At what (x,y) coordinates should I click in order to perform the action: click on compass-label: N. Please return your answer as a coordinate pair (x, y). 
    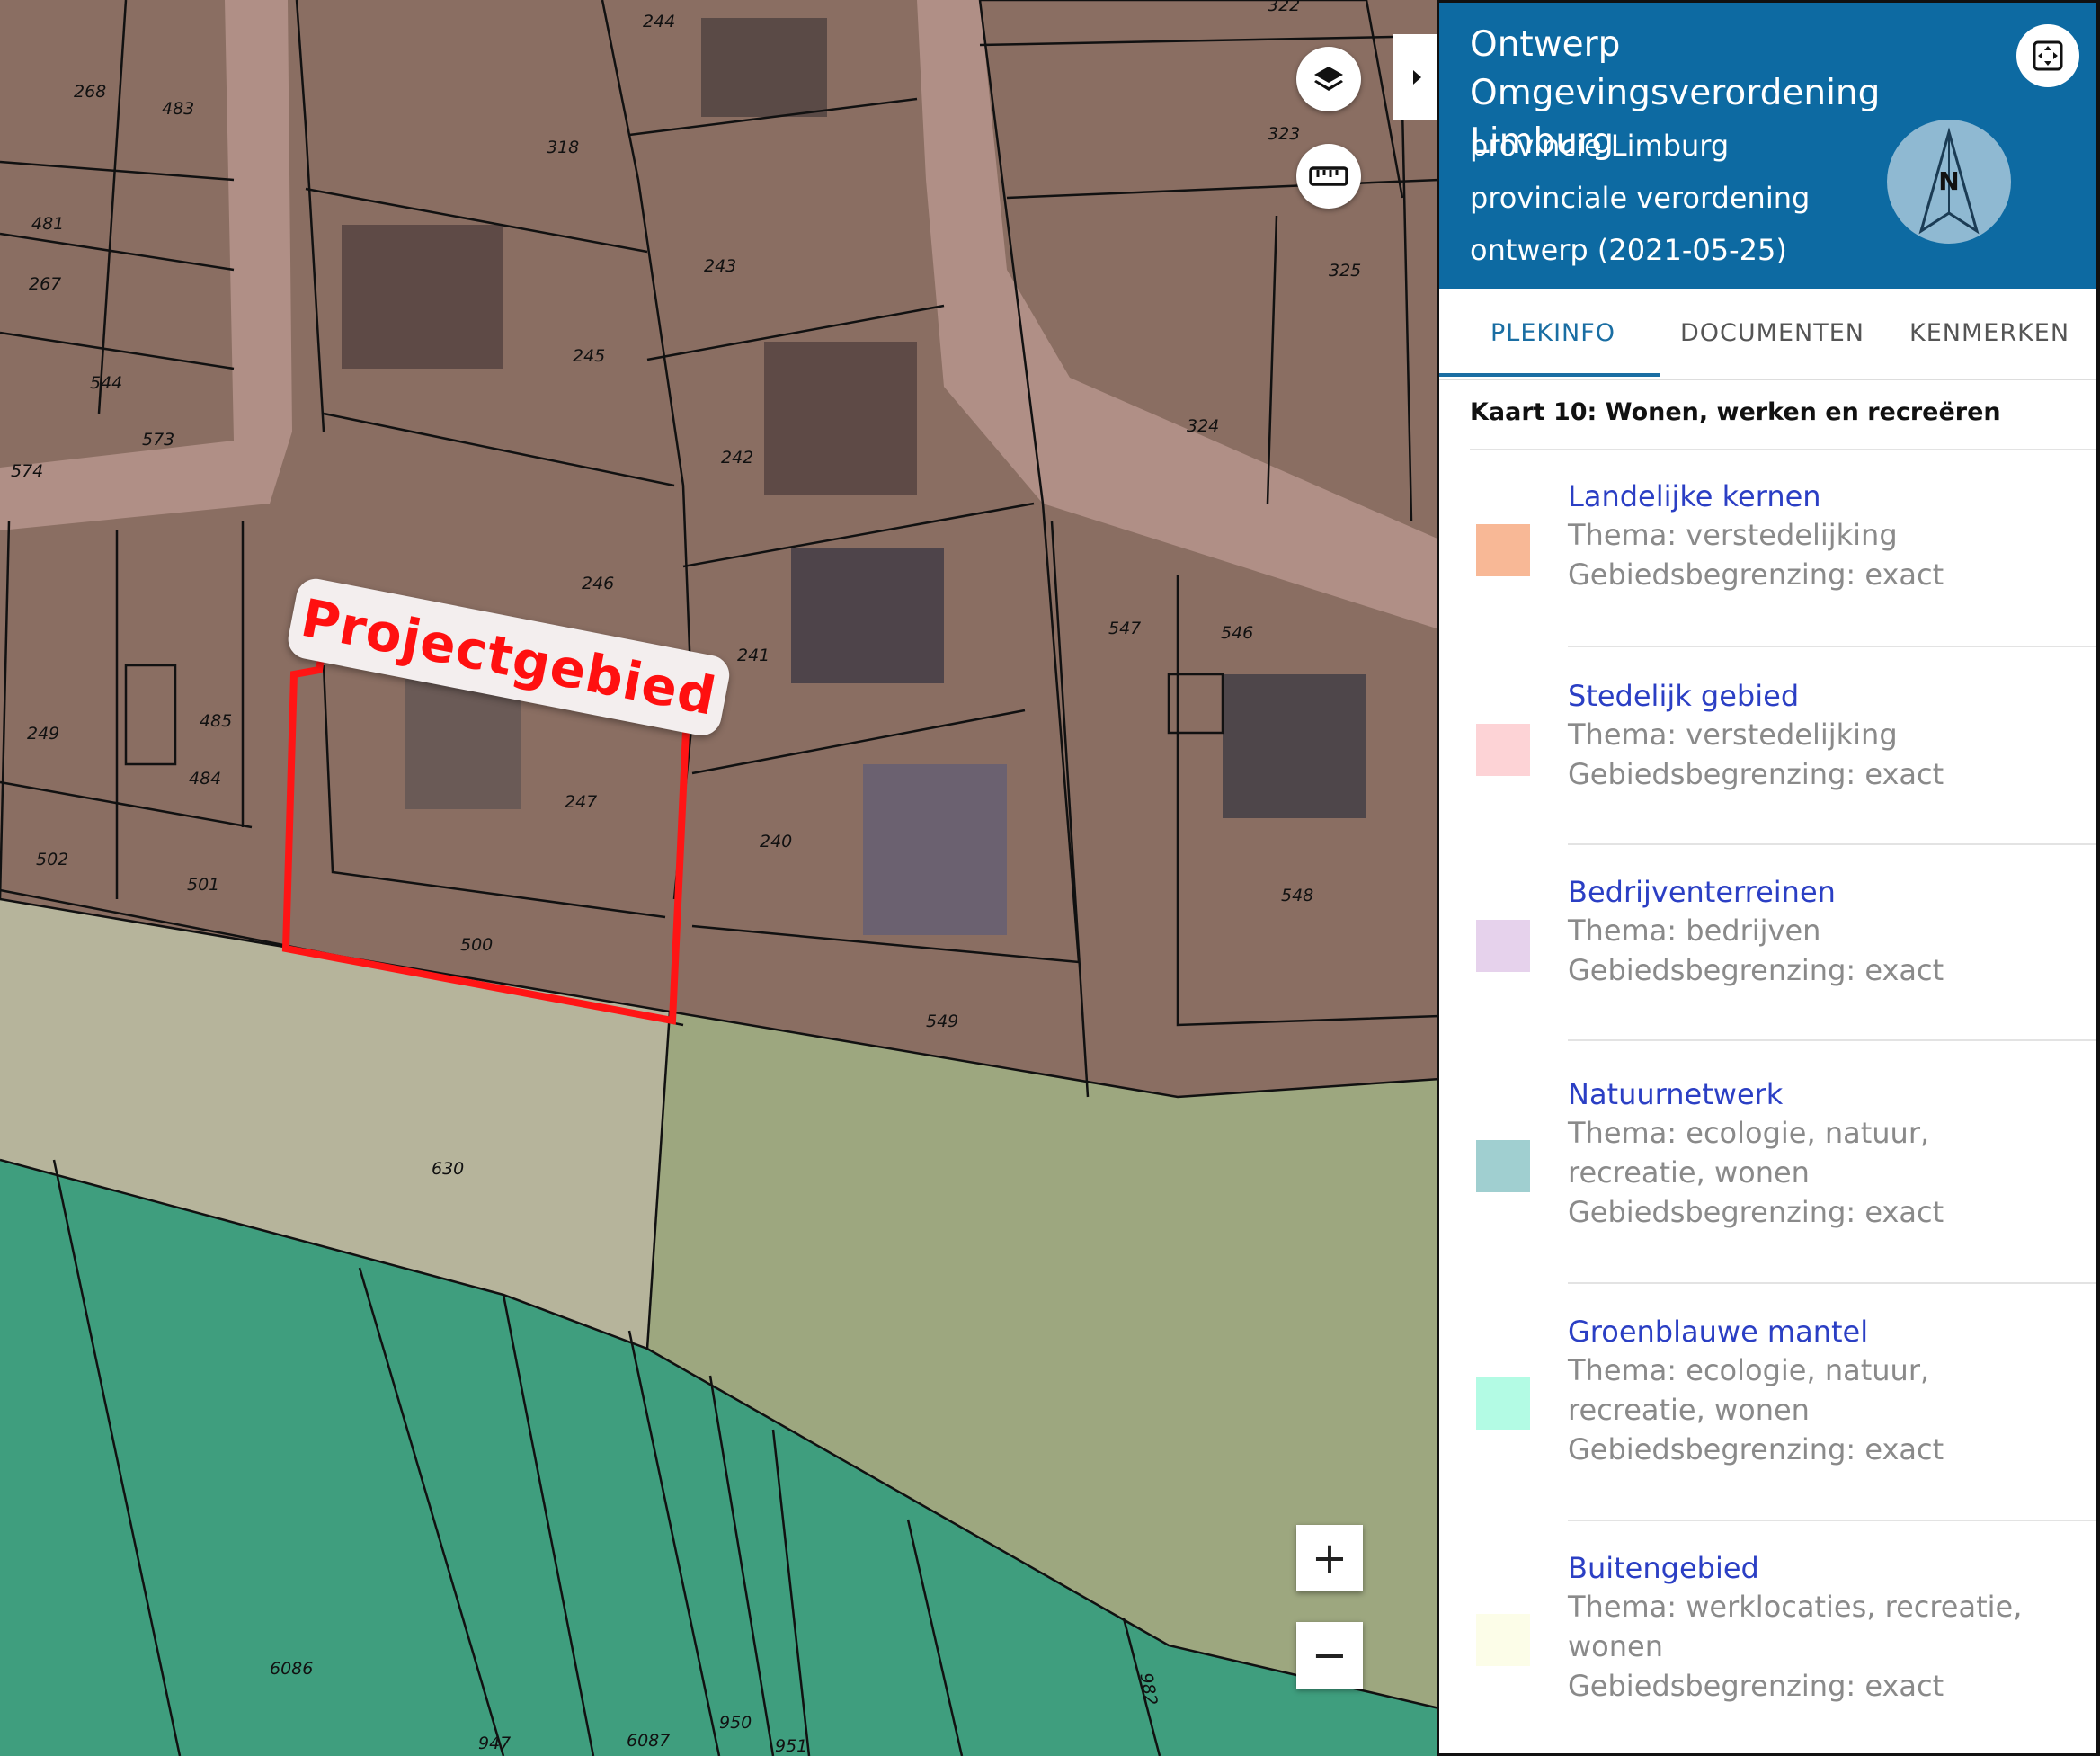
    Looking at the image, I should click on (1949, 181).